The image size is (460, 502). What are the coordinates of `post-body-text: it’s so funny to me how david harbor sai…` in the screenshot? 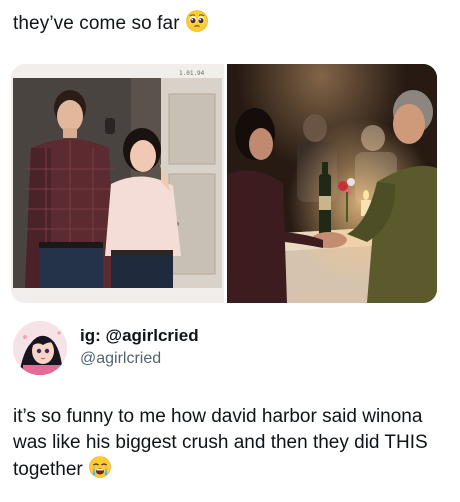 It's located at (220, 443).